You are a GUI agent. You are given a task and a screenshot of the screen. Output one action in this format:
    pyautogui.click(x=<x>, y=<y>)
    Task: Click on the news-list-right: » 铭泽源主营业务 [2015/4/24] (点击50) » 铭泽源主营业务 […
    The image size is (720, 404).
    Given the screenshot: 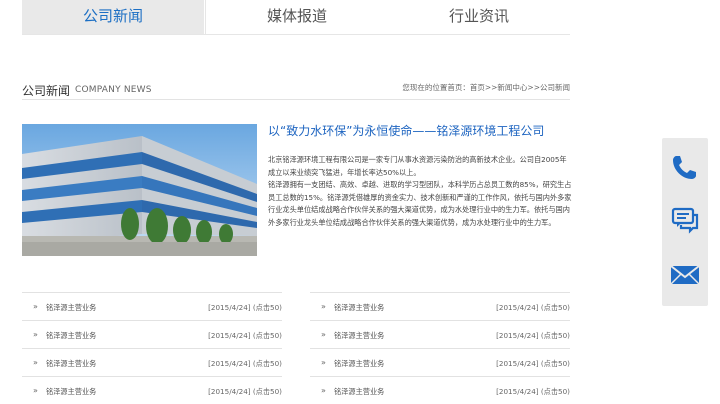 What is the action you would take?
    pyautogui.click(x=440, y=348)
    